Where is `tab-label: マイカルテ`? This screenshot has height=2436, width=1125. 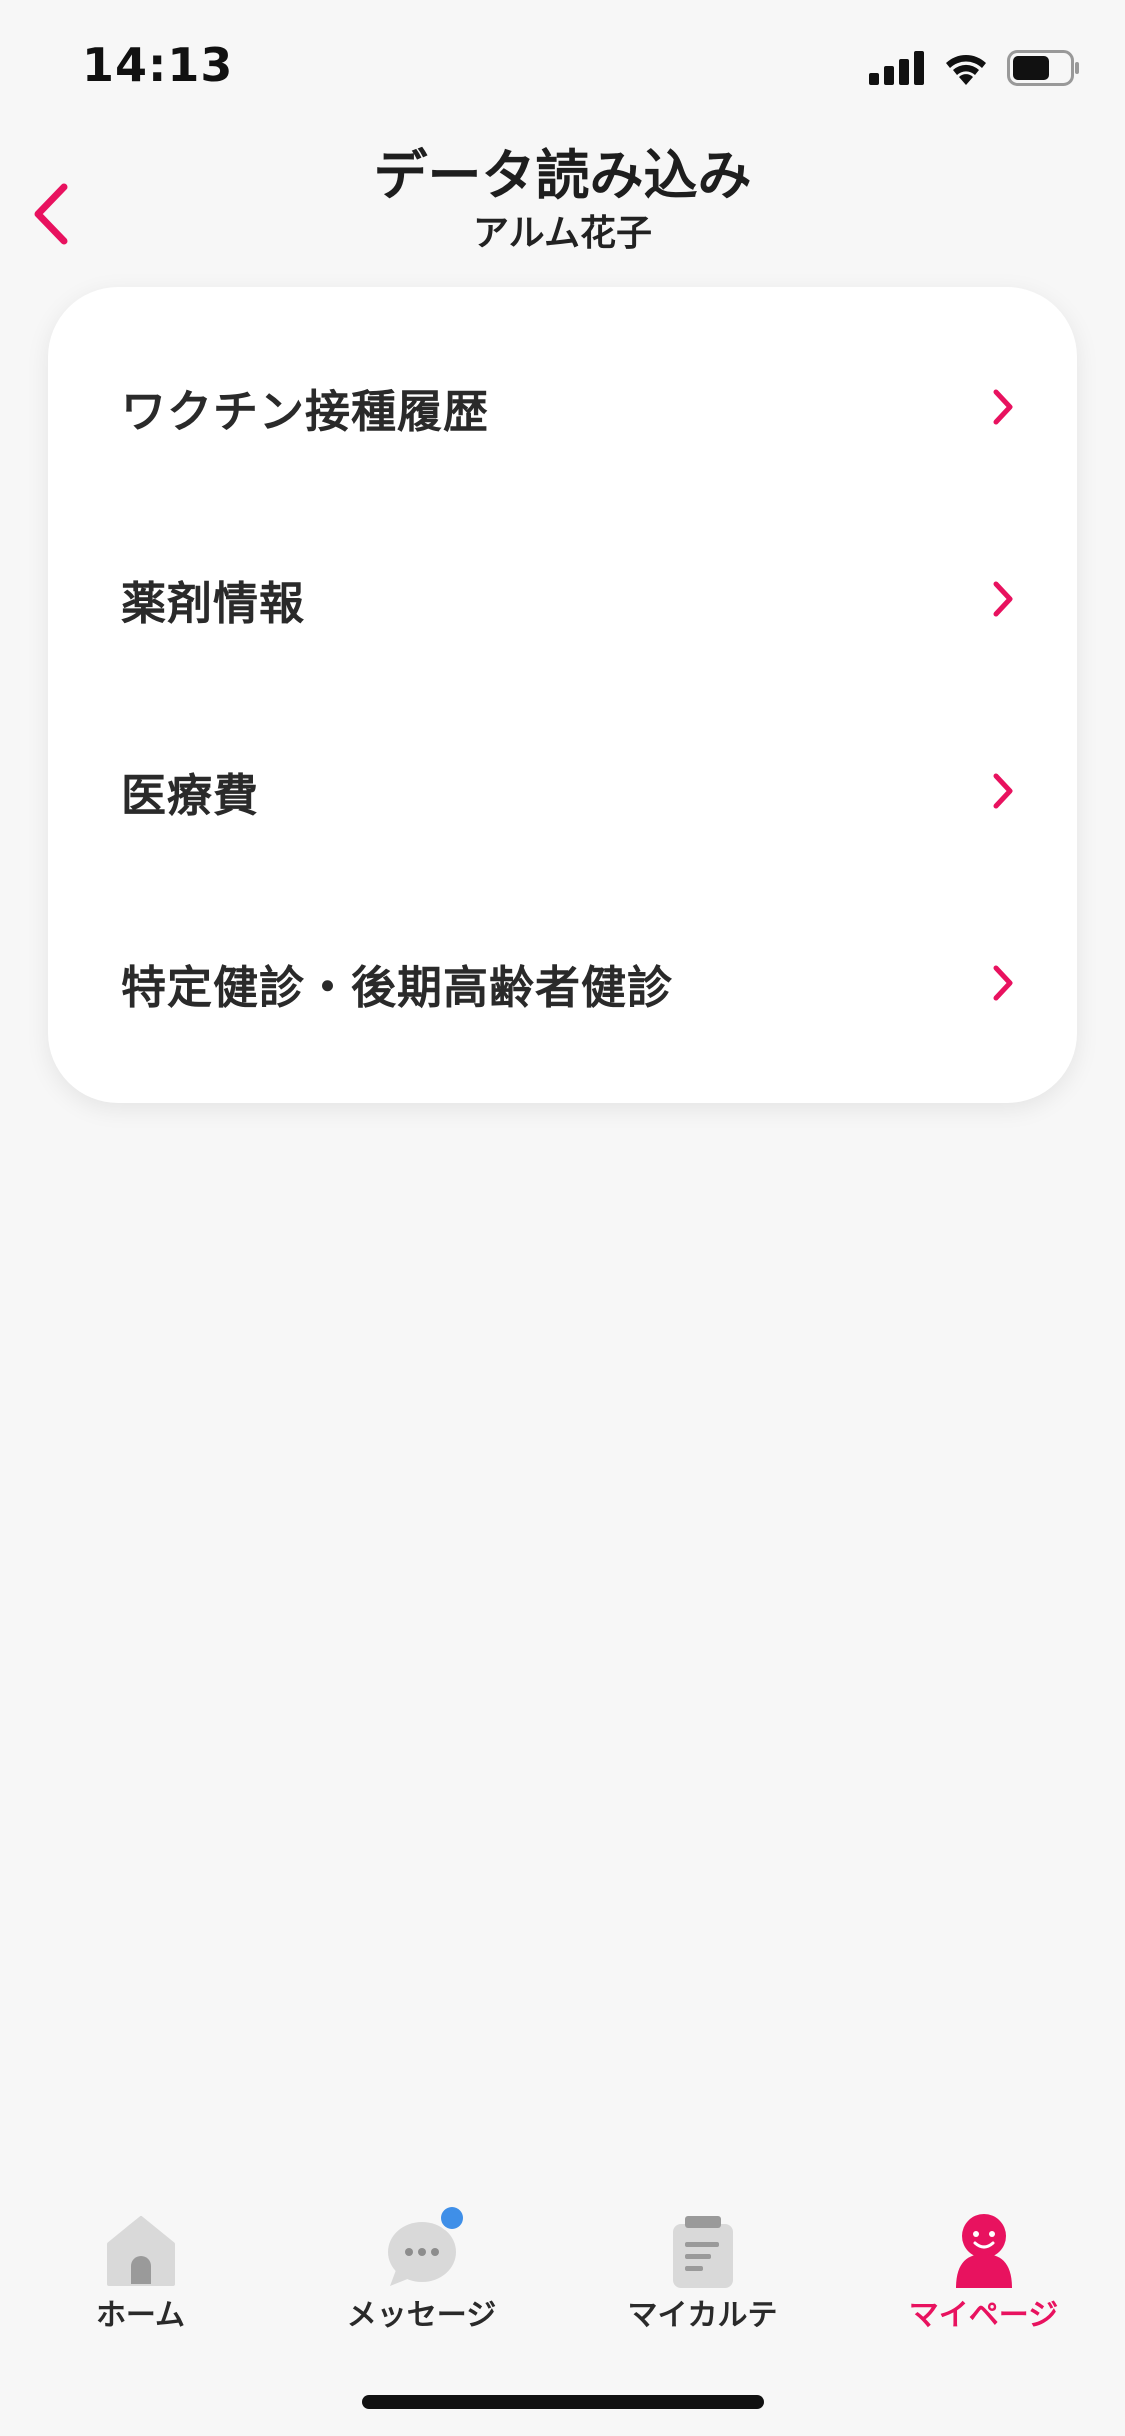
tab-label: マイカルテ is located at coordinates (702, 2315).